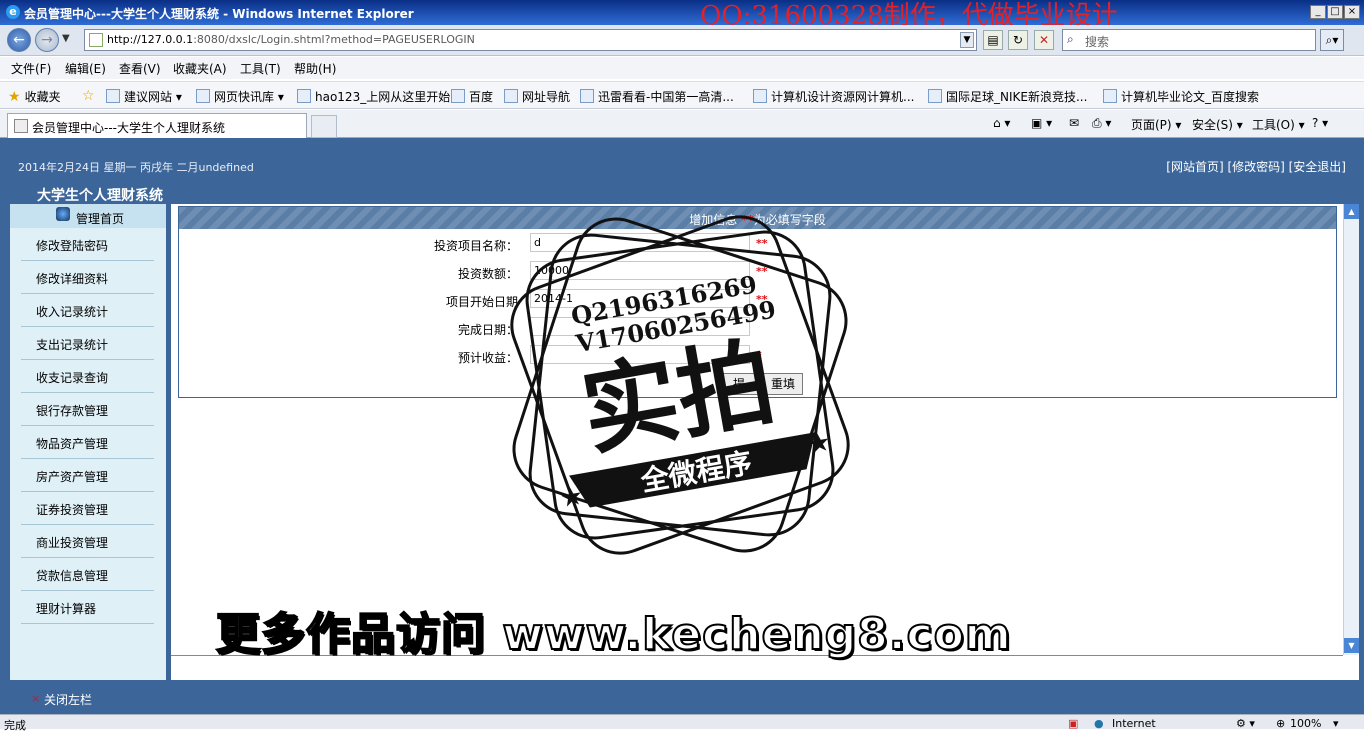  Describe the element at coordinates (87, 574) in the screenshot. I see `sidebar-item-loan: 贷款信息管理` at that location.